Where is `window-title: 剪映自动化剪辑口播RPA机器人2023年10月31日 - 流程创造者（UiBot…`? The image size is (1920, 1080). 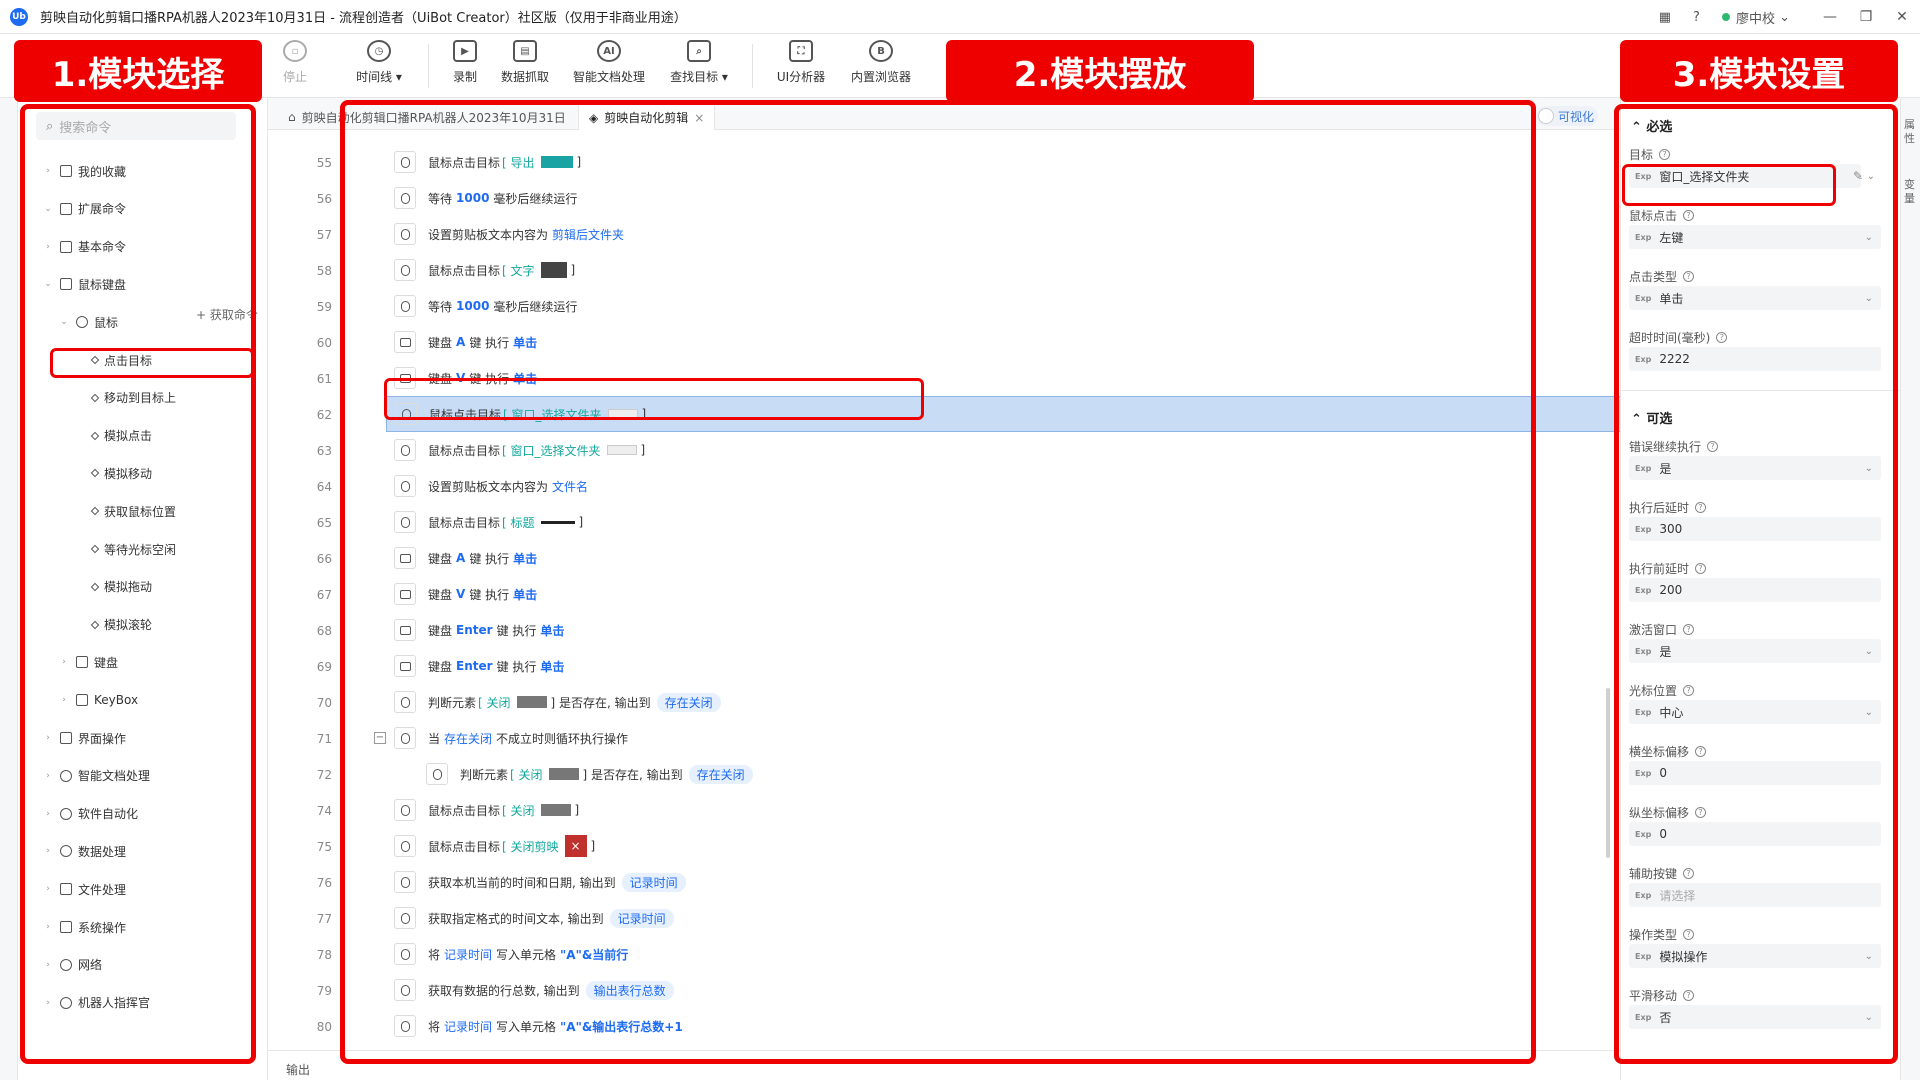
window-title: 剪映自动化剪辑口播RPA机器人2023年10月31日 - 流程创造者（UiBot… is located at coordinates (363, 18).